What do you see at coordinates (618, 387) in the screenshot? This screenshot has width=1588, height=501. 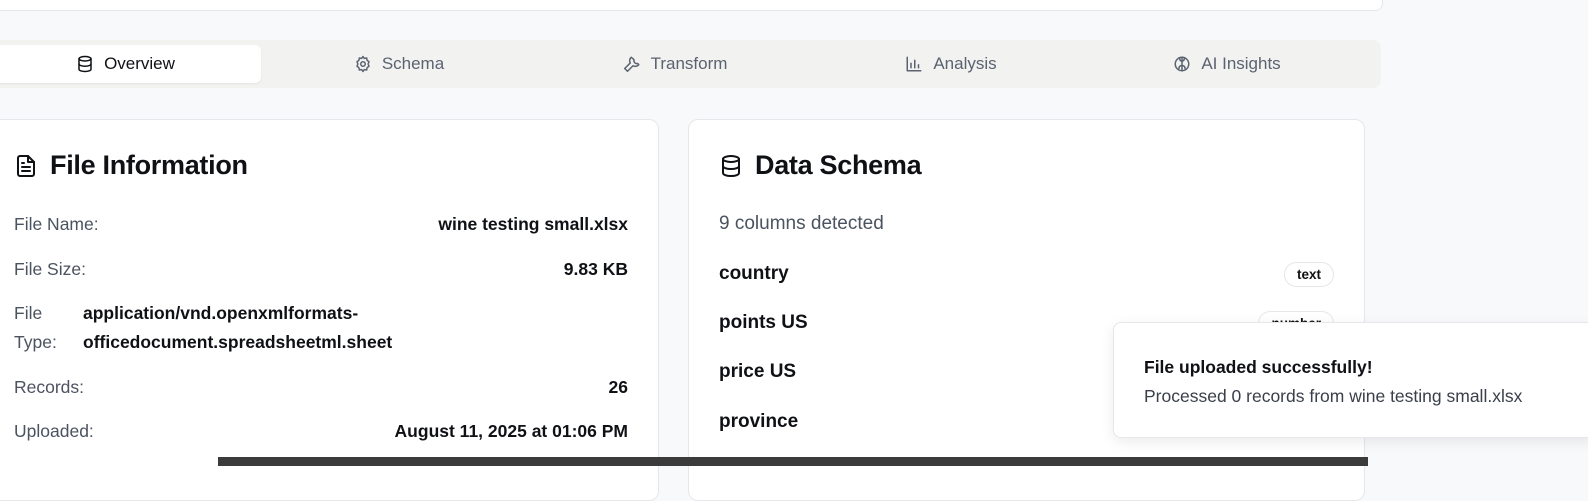 I see `records-value: 26` at bounding box center [618, 387].